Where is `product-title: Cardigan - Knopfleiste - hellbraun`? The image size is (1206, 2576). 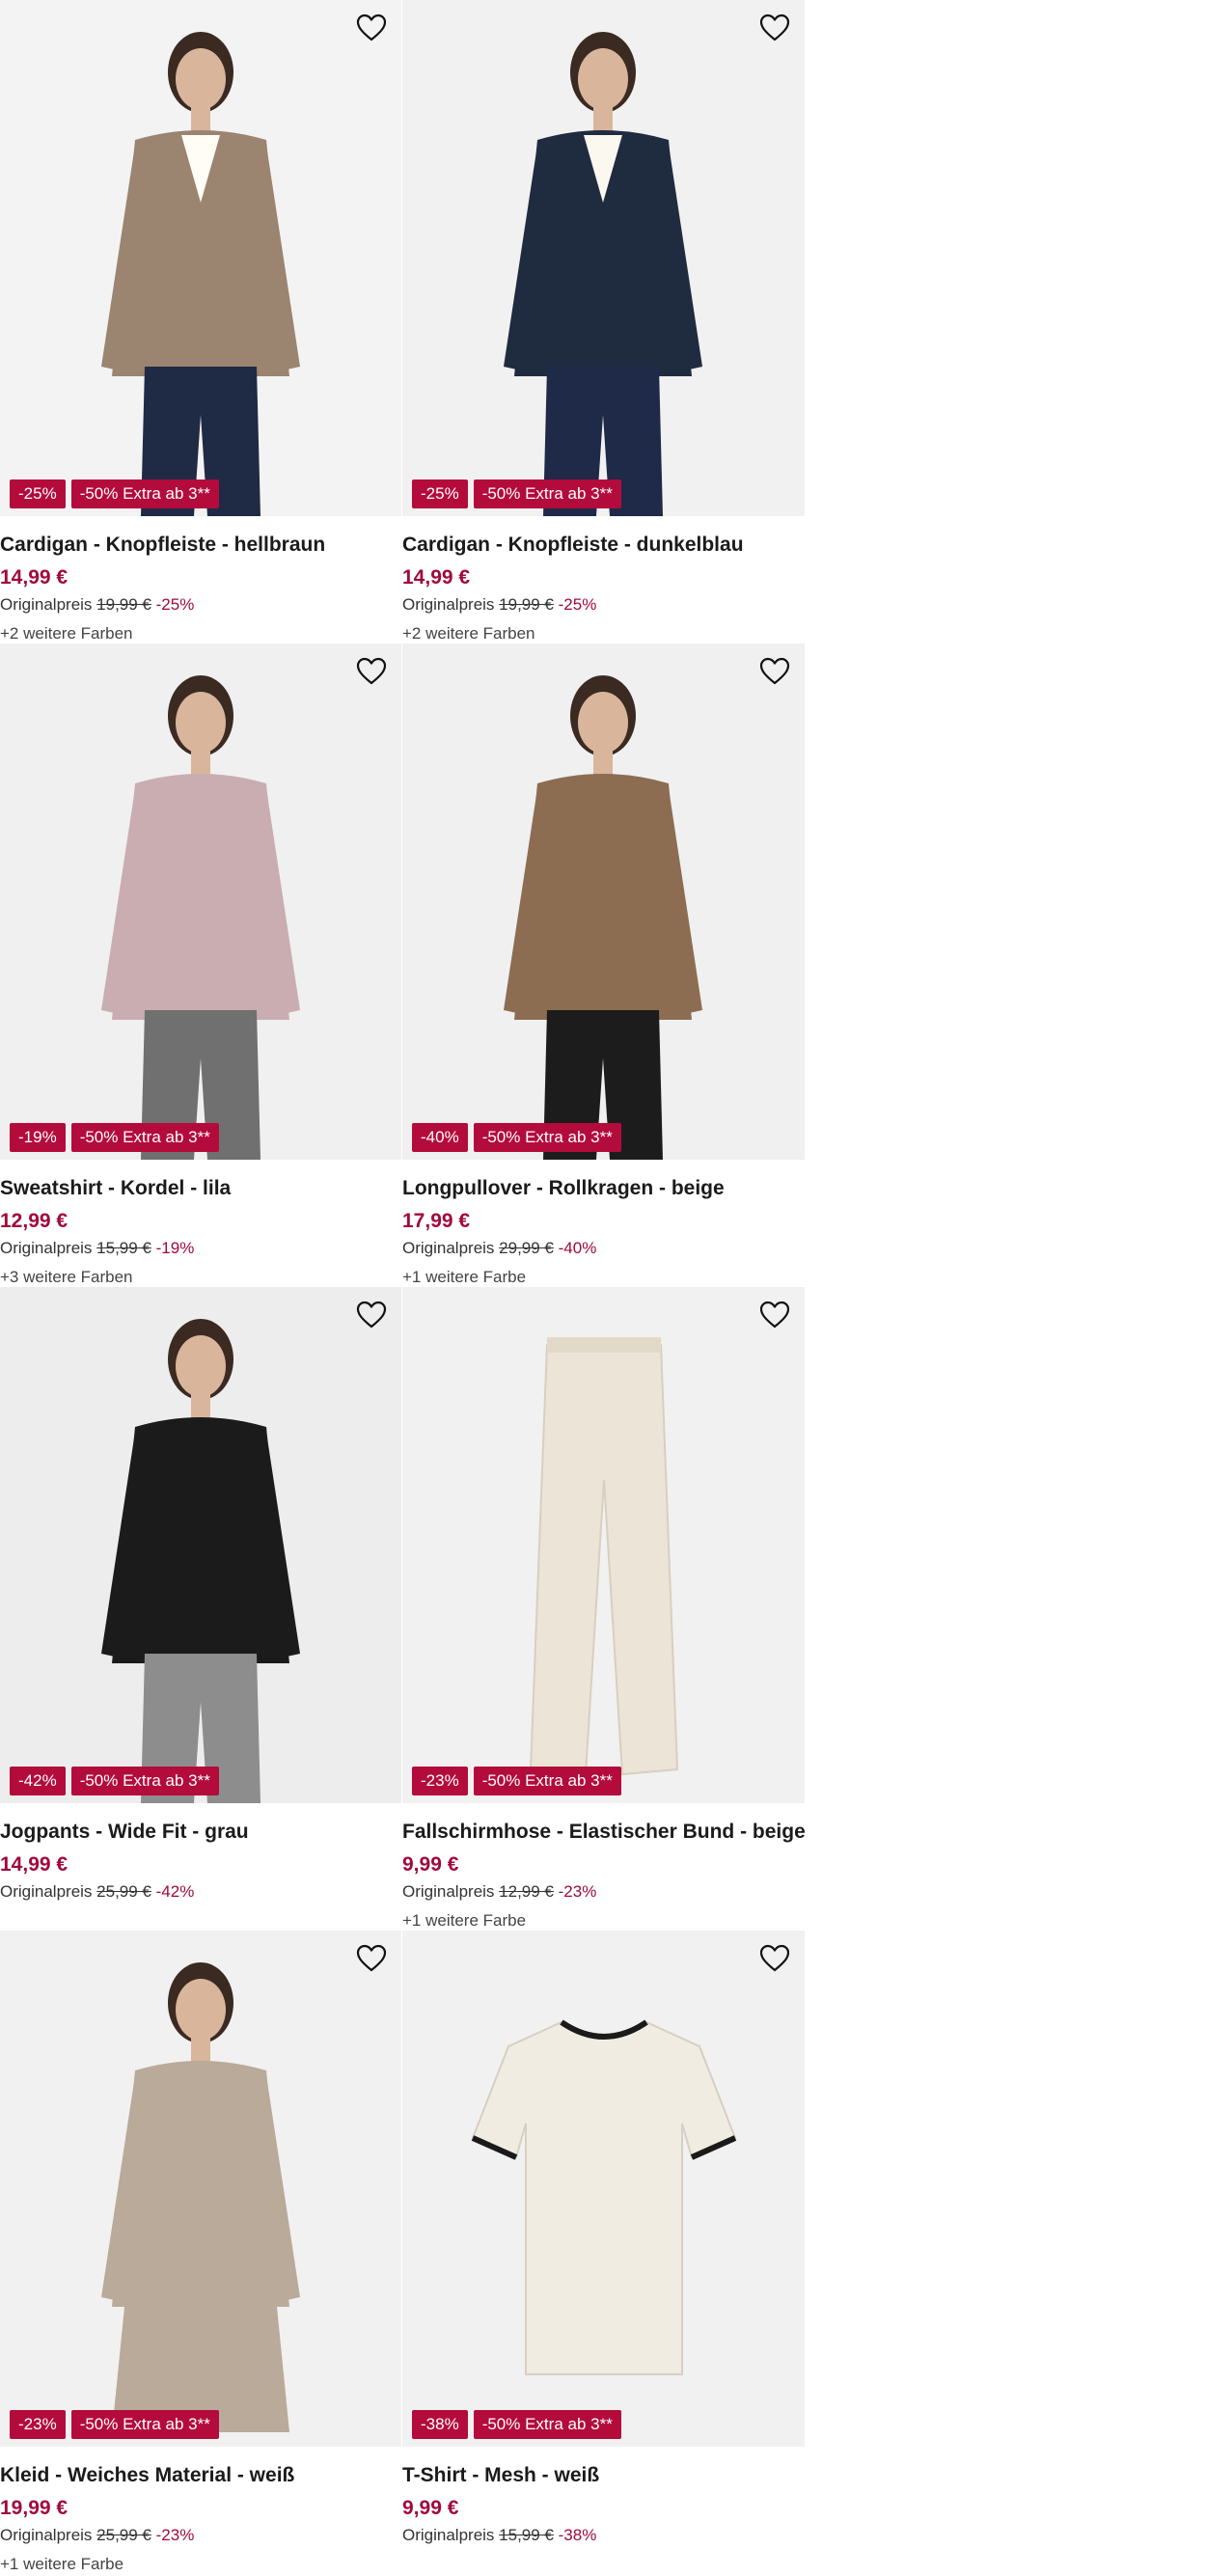 product-title: Cardigan - Knopfleiste - hellbraun is located at coordinates (201, 546).